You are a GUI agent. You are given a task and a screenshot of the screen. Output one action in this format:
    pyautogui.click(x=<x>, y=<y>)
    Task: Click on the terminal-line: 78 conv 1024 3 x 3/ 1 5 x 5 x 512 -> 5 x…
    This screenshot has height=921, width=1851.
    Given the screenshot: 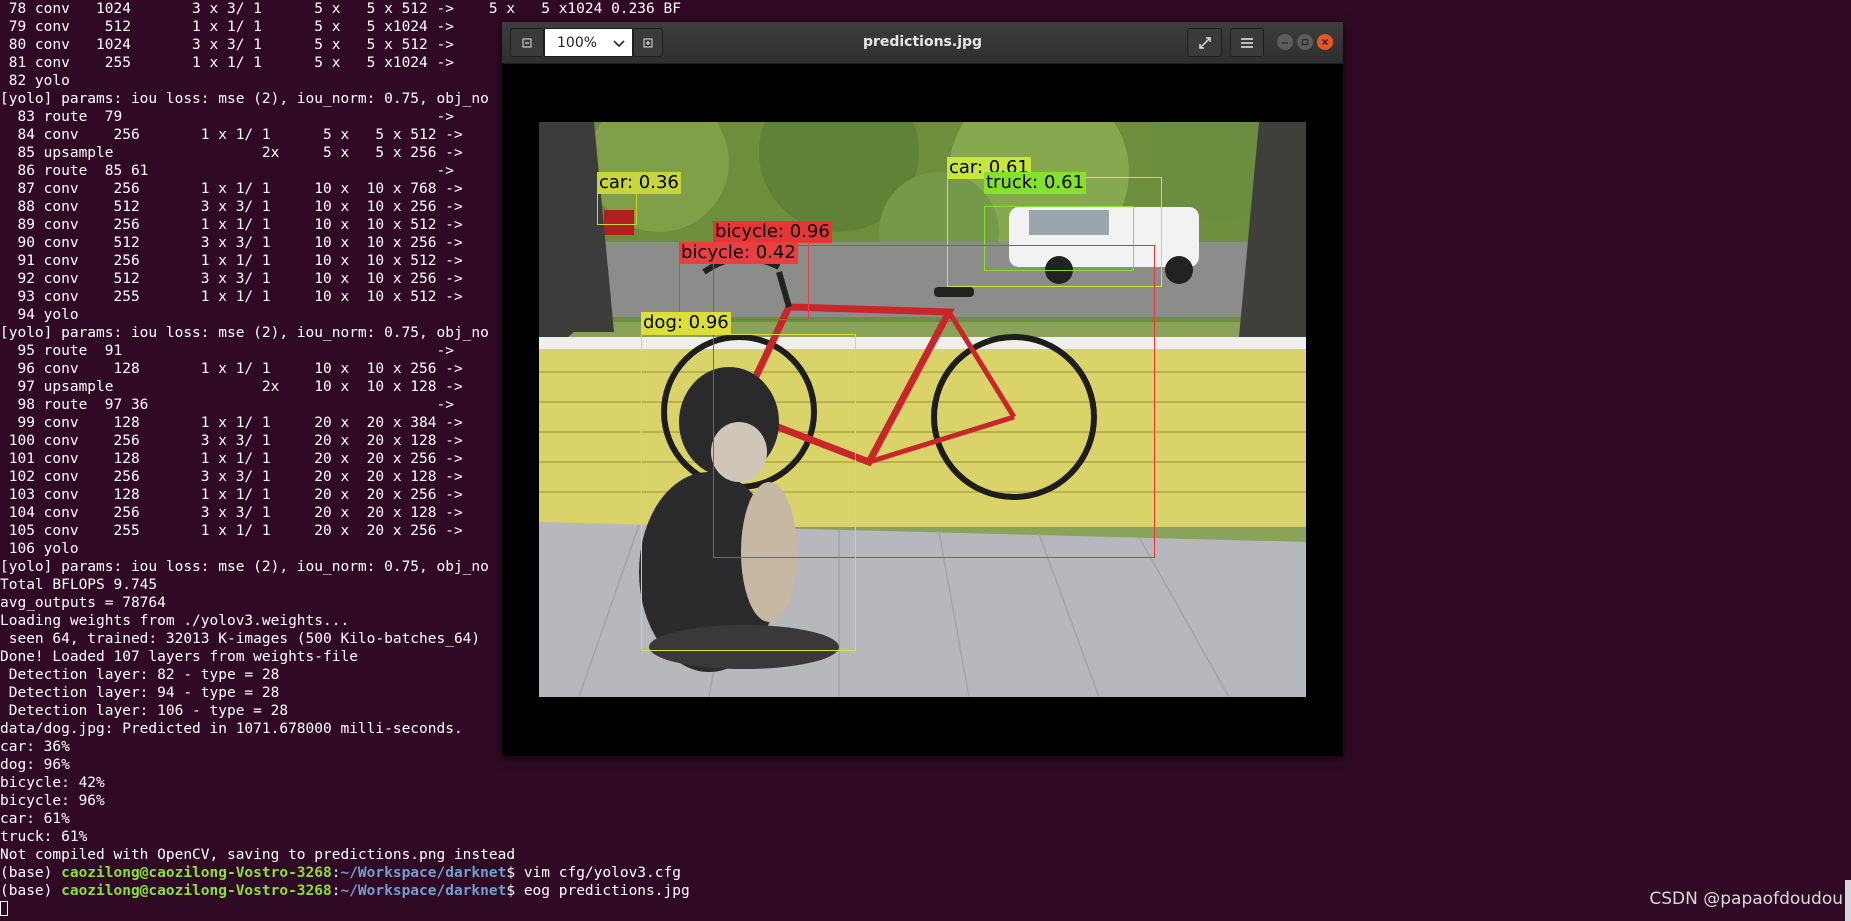 What is the action you would take?
    pyautogui.click(x=340, y=9)
    